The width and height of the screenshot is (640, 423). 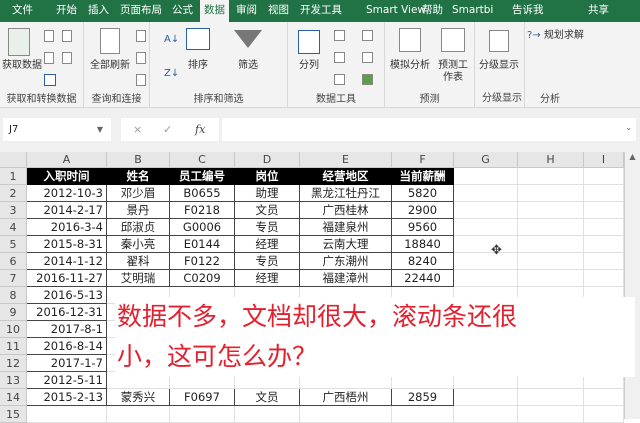 What do you see at coordinates (423, 244) in the screenshot?
I see `table-cell: 18840` at bounding box center [423, 244].